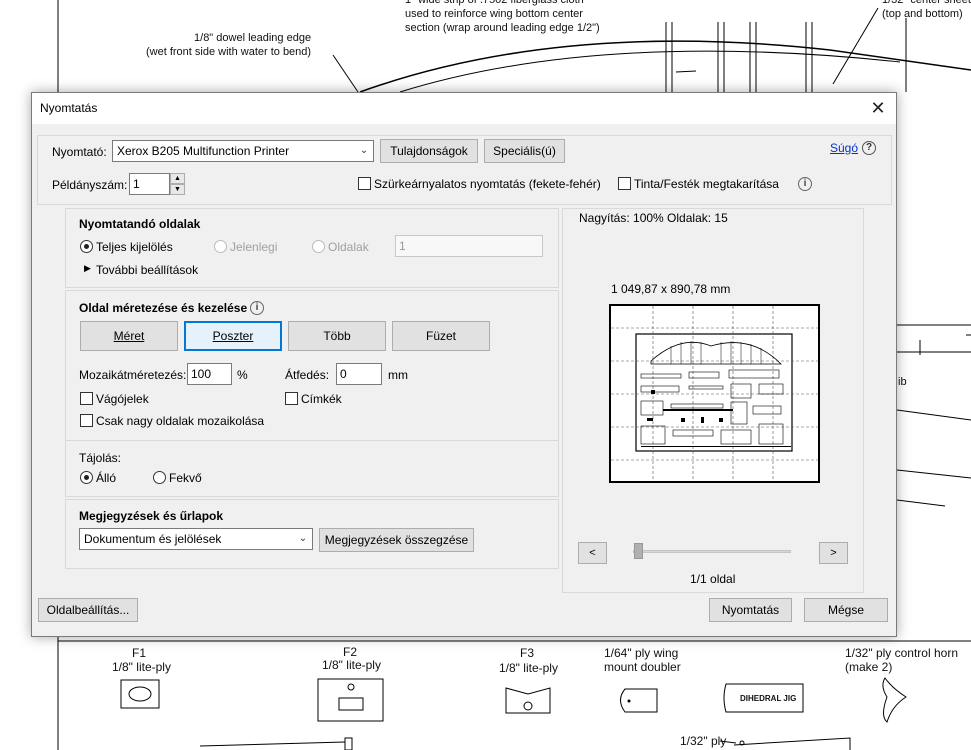 The height and width of the screenshot is (750, 971). Describe the element at coordinates (706, 184) in the screenshot. I see `save-ink-label: Tinta/Festék megtakarítása` at that location.